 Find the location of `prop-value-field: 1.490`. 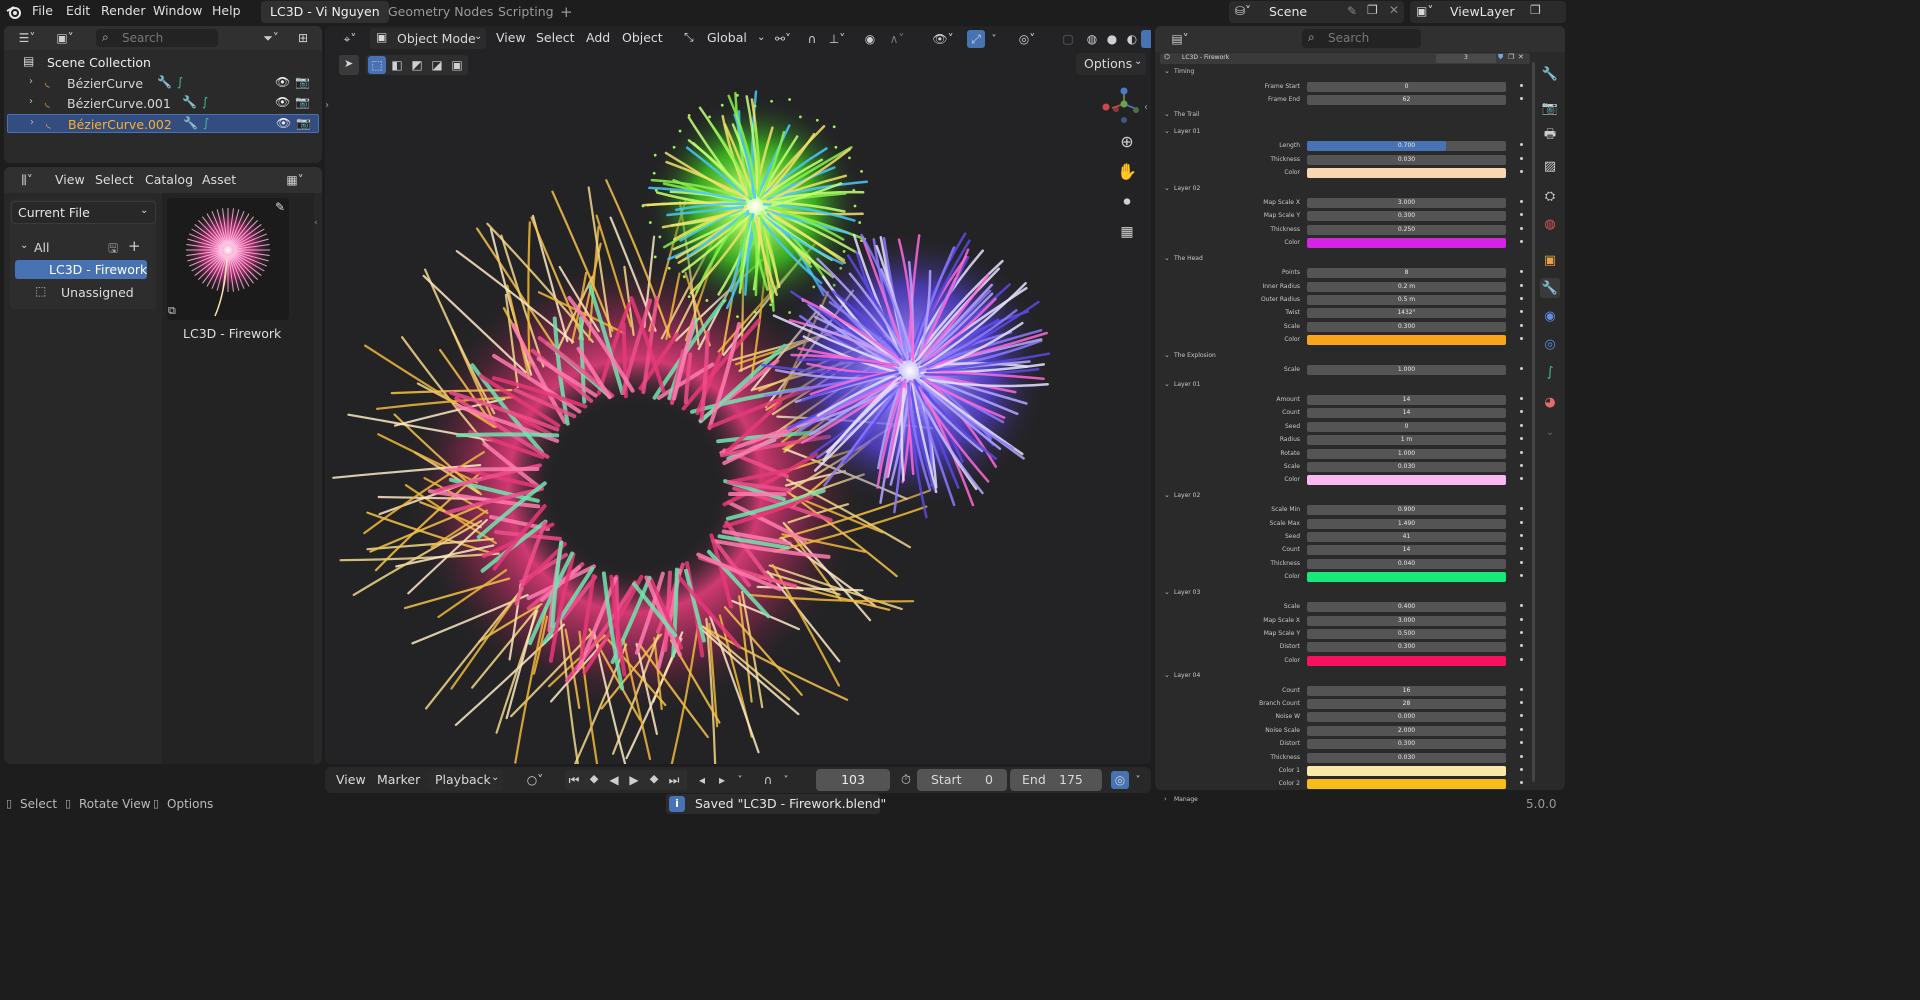

prop-value-field: 1.490 is located at coordinates (1406, 523).